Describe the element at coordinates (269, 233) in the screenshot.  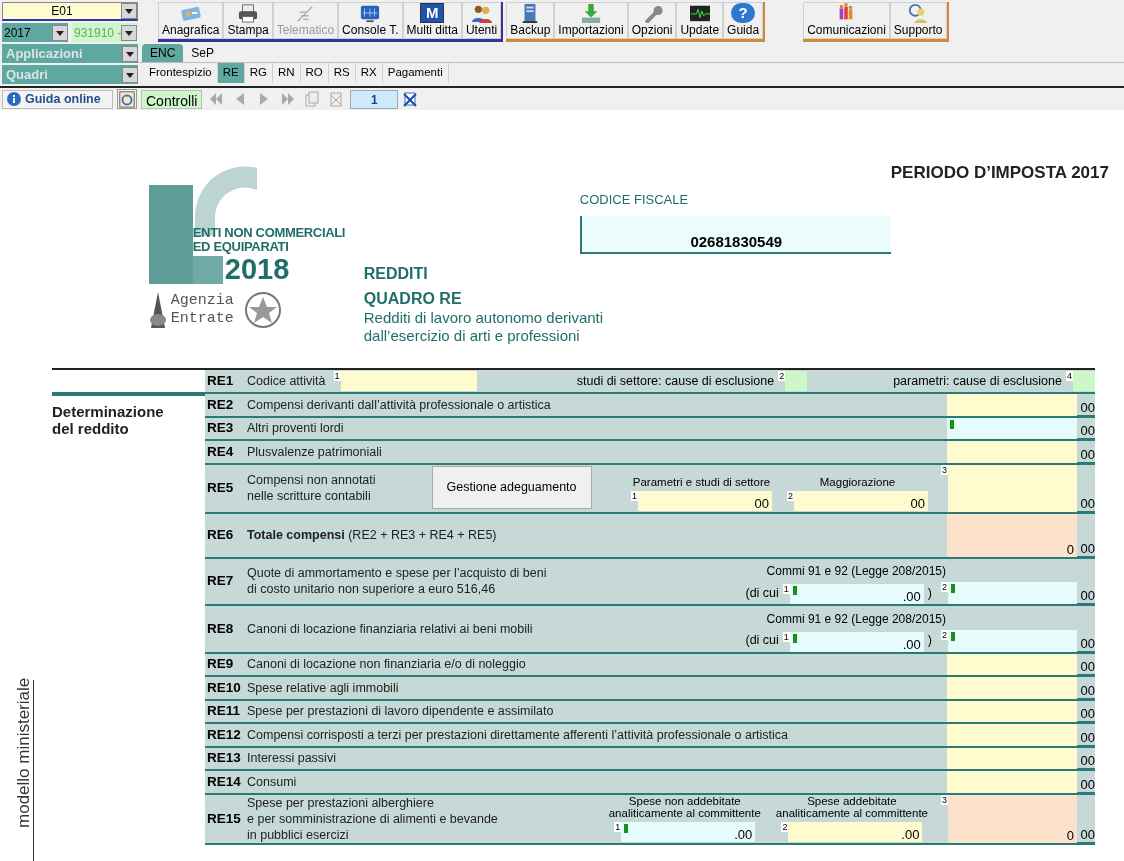
I see `logo-text: ENTI NON COMMERCIALI` at that location.